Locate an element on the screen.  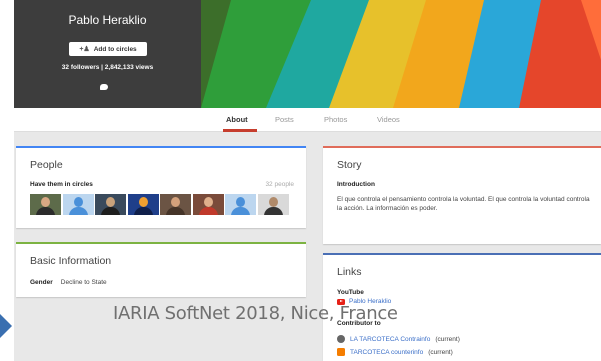
followers-count: 32 followers | 2,842,133 views is located at coordinates (107, 67).